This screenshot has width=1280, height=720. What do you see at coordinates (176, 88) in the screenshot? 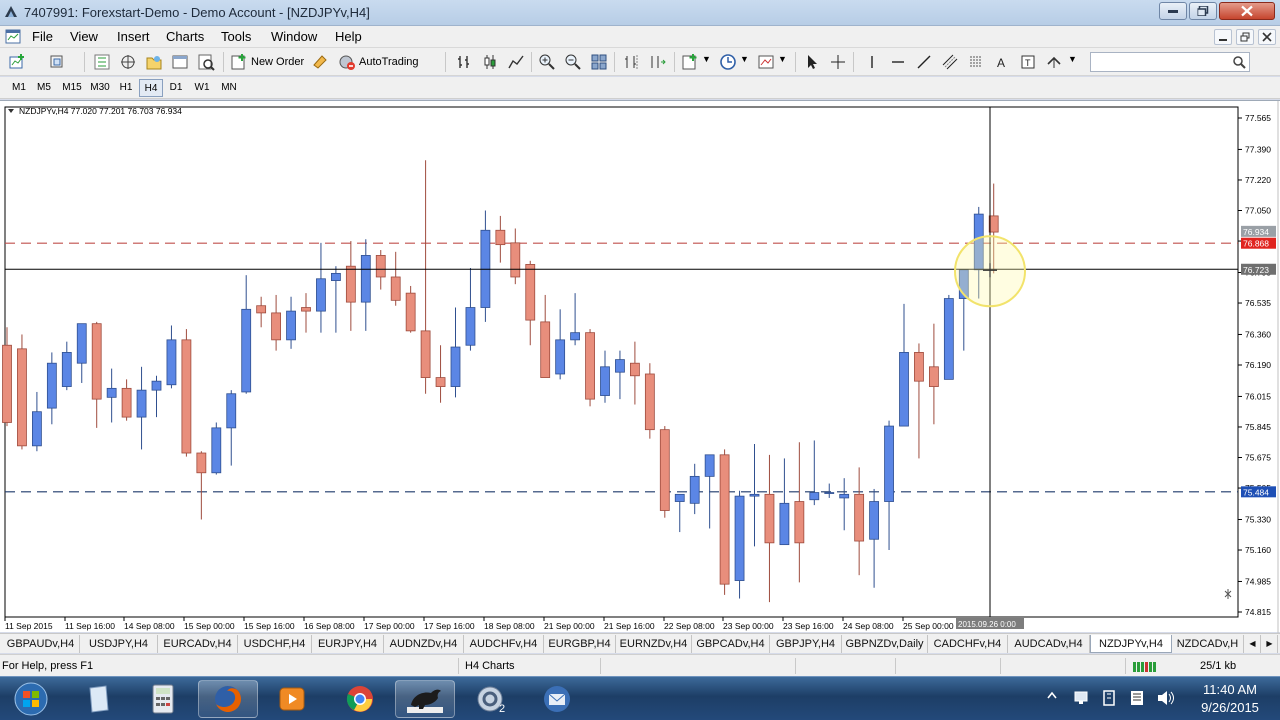
I see `timeframe-d1: D1` at bounding box center [176, 88].